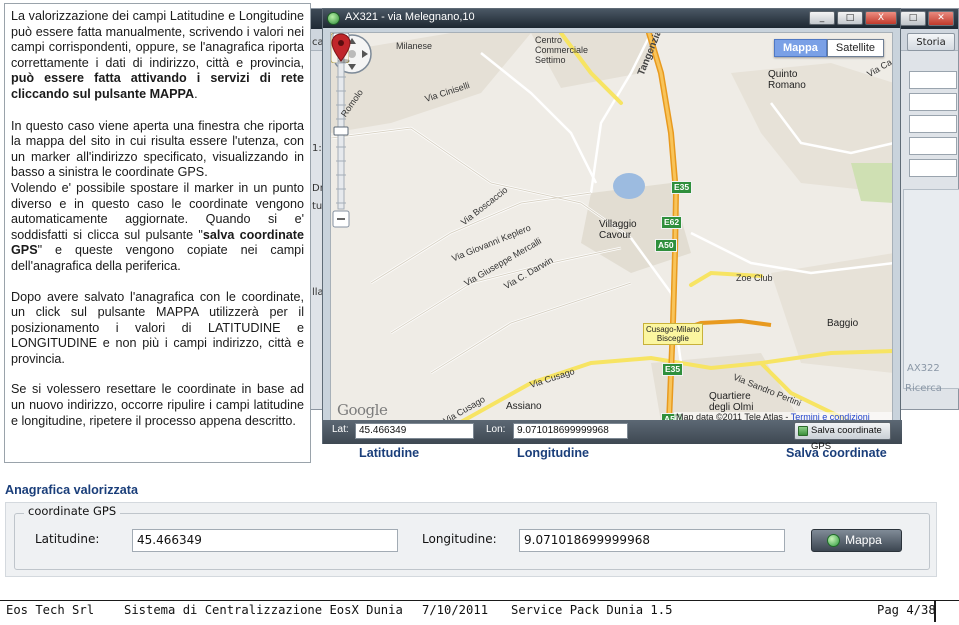 The width and height of the screenshot is (959, 625). I want to click on map-type-mappa-button: Mappa, so click(800, 48).